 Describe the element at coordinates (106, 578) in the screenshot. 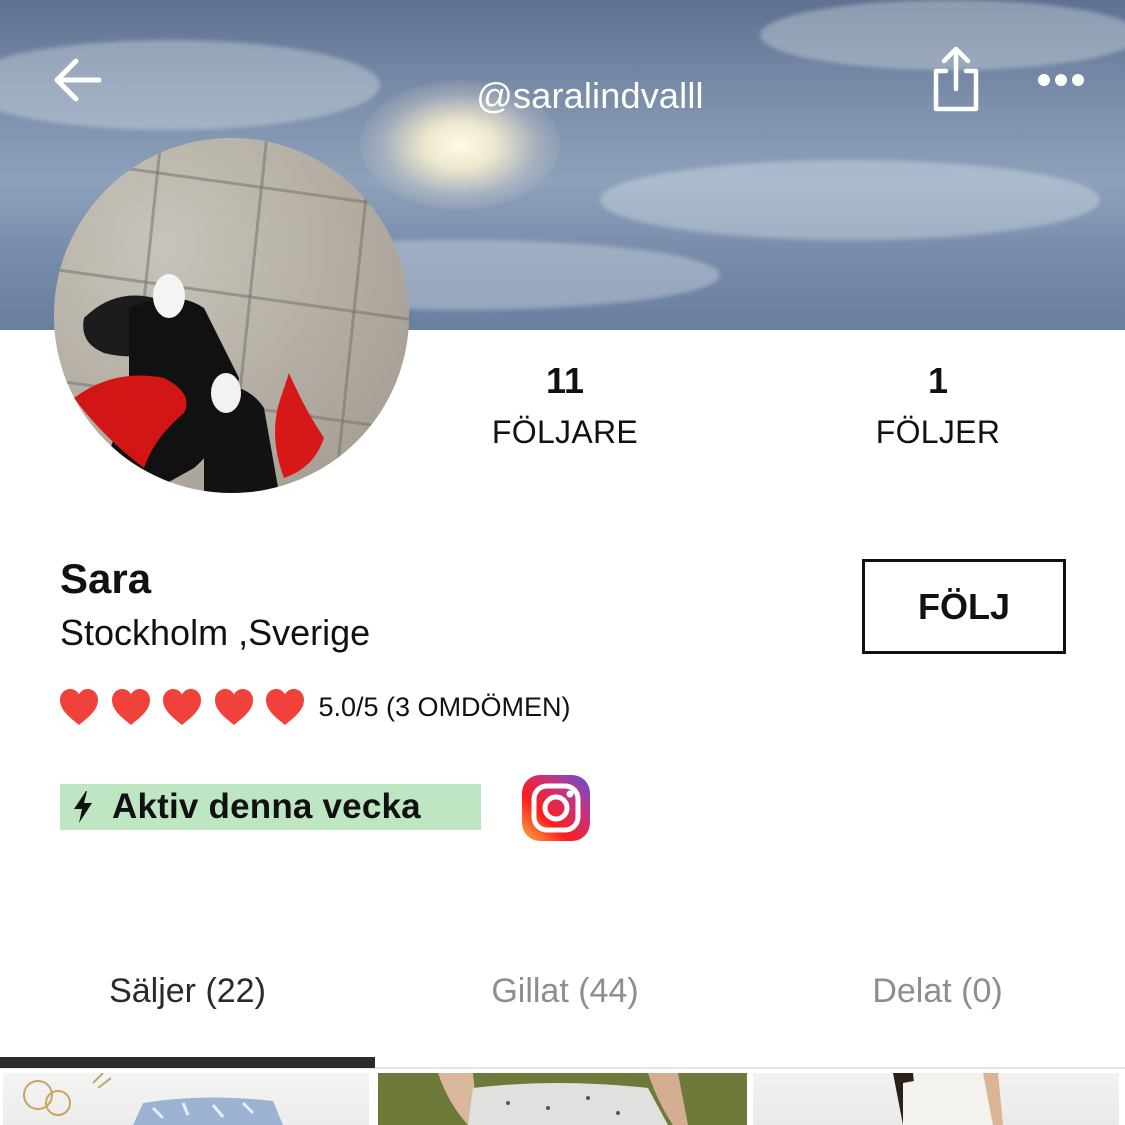

I see `profile-name: Sara` at that location.